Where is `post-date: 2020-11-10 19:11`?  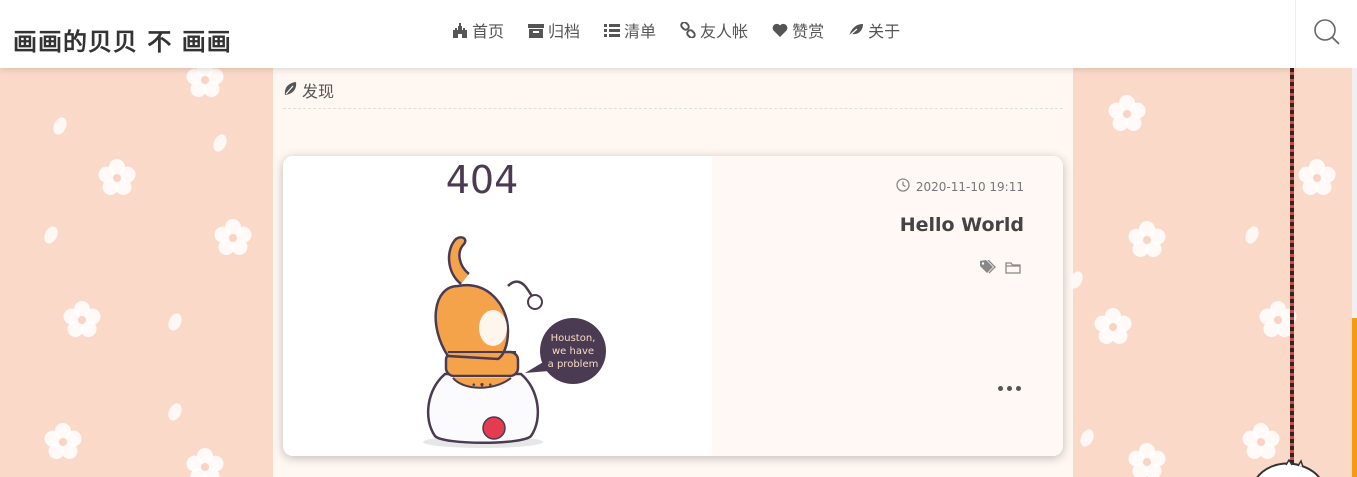 post-date: 2020-11-10 19:11 is located at coordinates (960, 186).